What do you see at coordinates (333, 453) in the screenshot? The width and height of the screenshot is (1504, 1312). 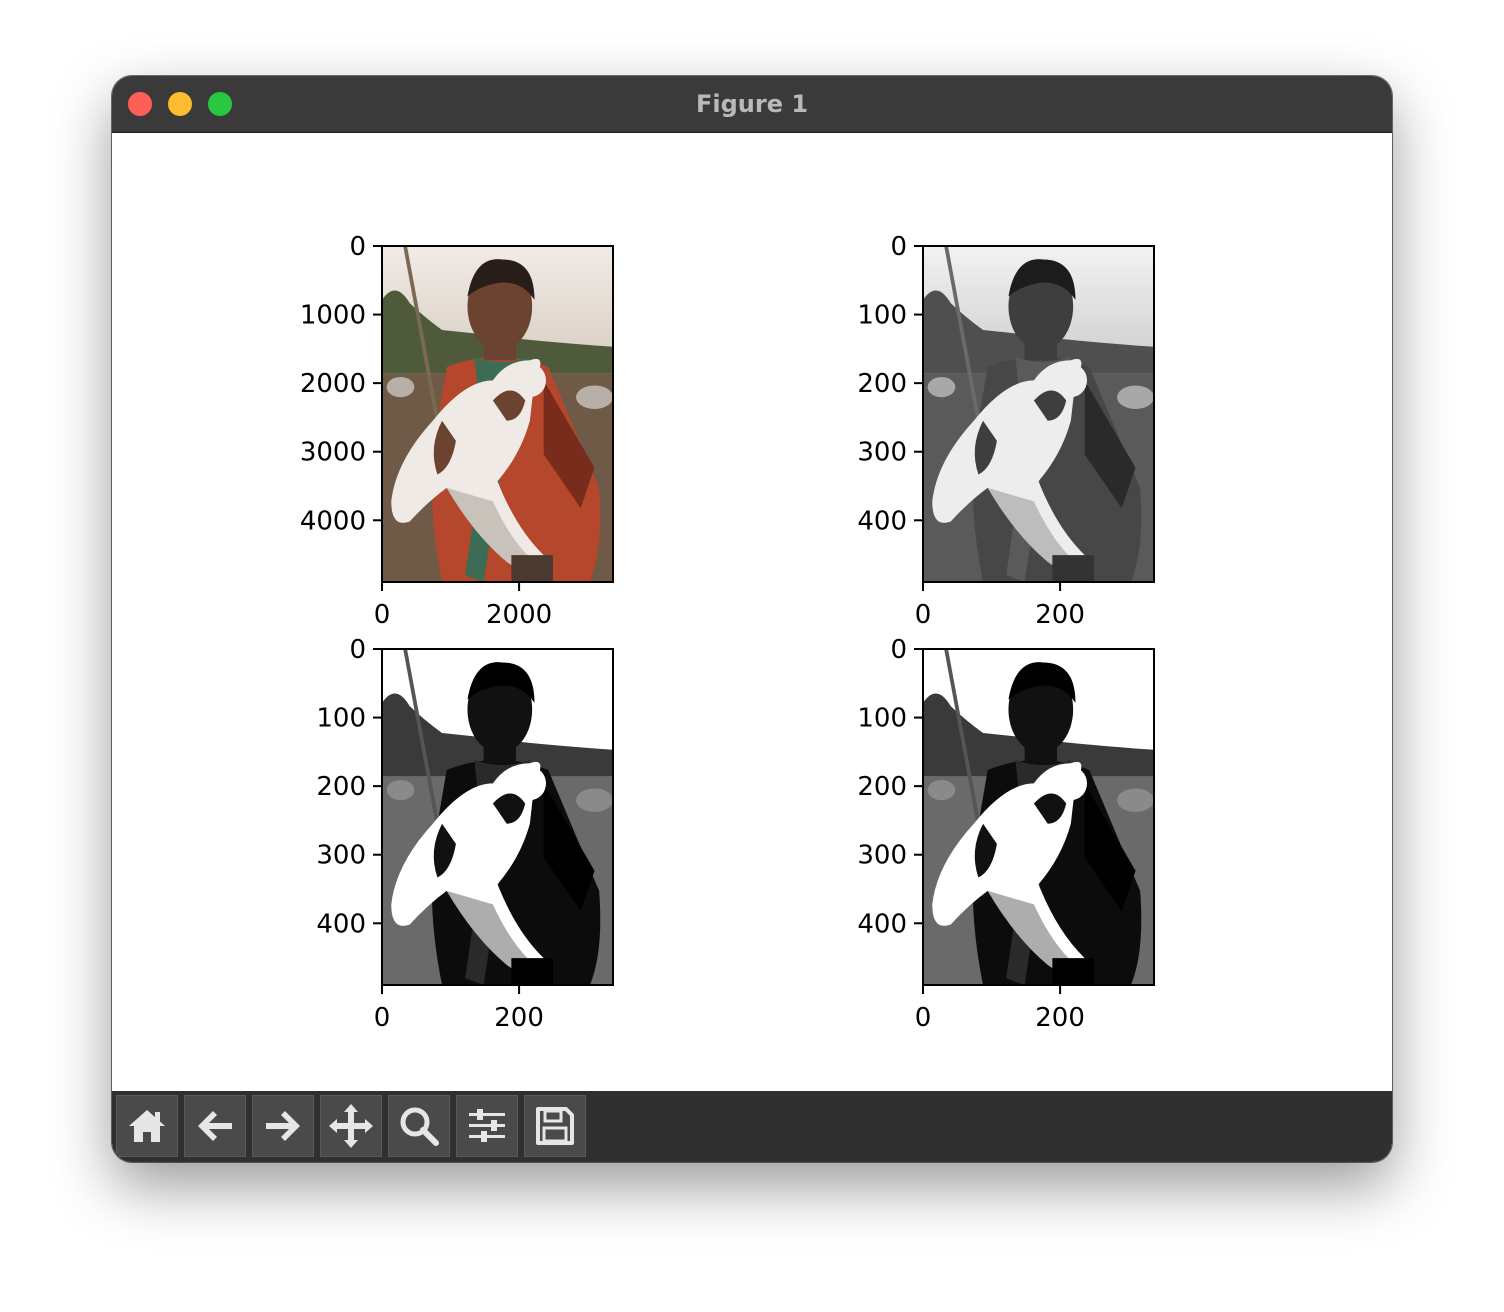 I see `y-tick-label: 3000` at bounding box center [333, 453].